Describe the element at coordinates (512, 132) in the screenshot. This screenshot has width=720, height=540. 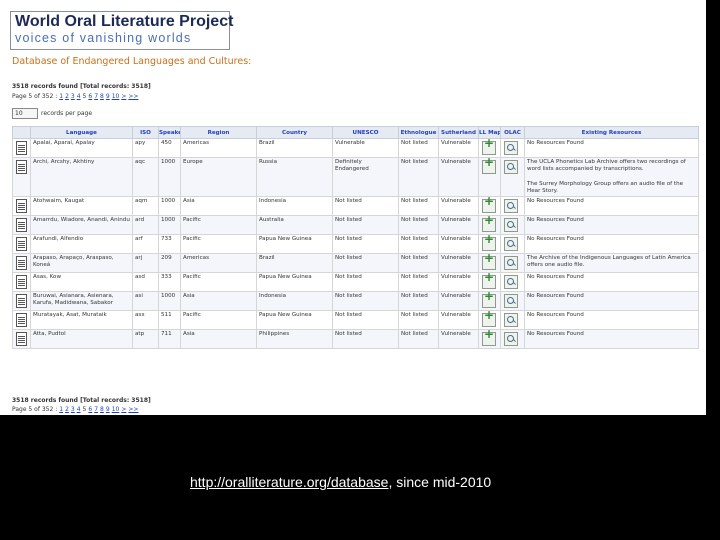
I see `column-header: OLAC` at that location.